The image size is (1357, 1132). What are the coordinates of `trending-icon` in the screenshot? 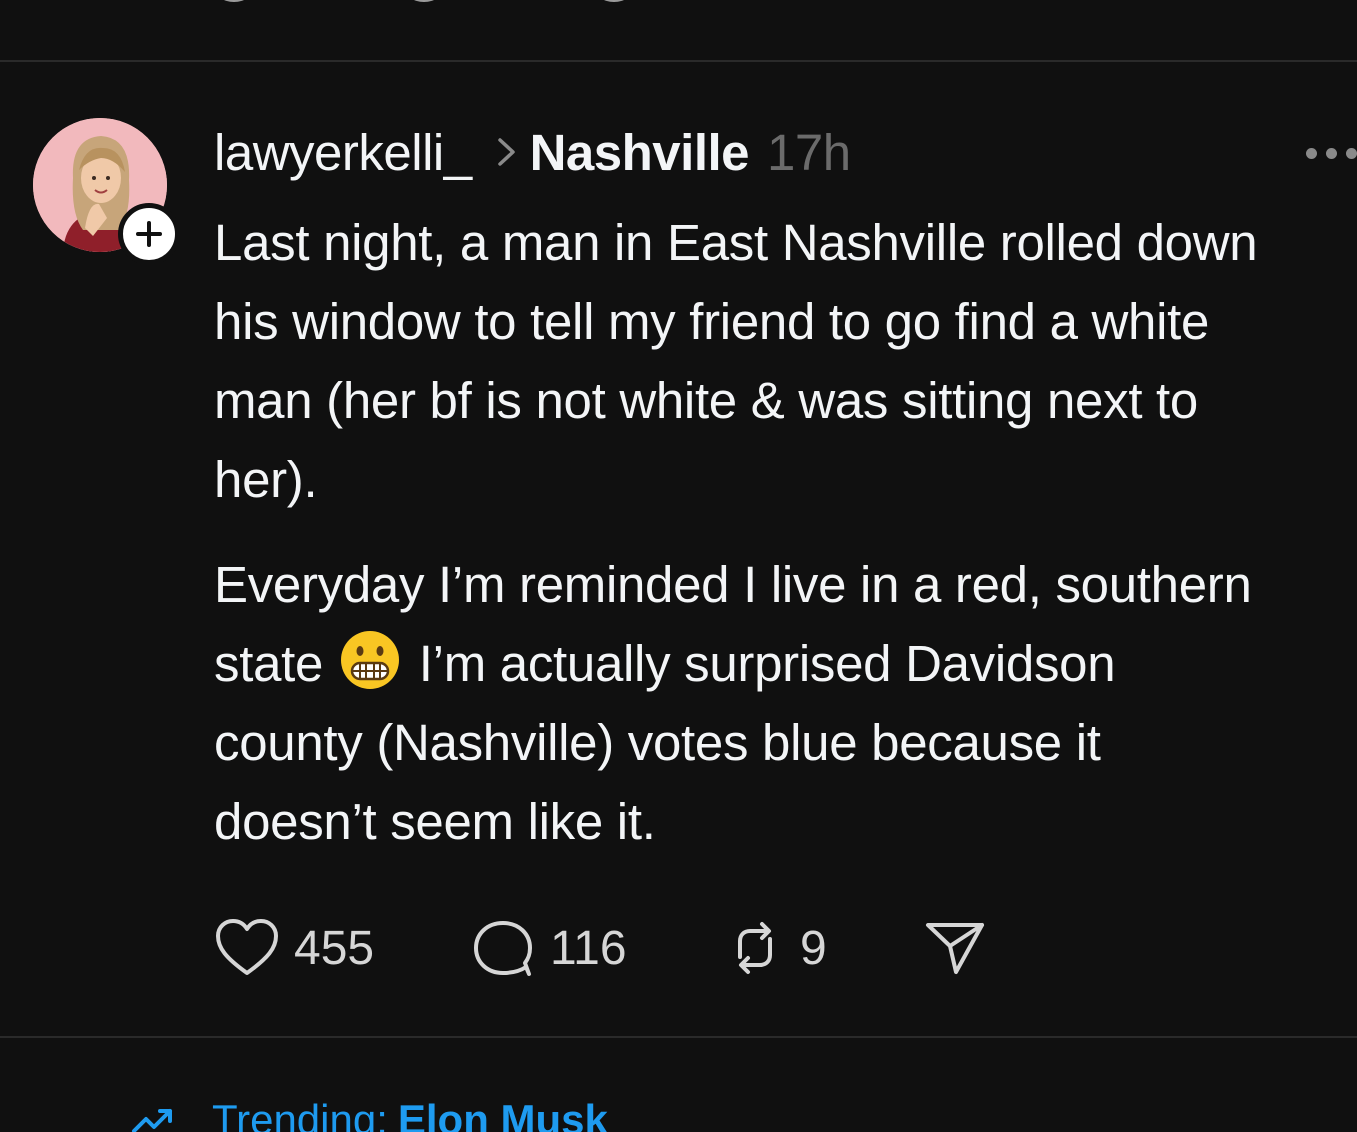 It's located at (152, 1120).